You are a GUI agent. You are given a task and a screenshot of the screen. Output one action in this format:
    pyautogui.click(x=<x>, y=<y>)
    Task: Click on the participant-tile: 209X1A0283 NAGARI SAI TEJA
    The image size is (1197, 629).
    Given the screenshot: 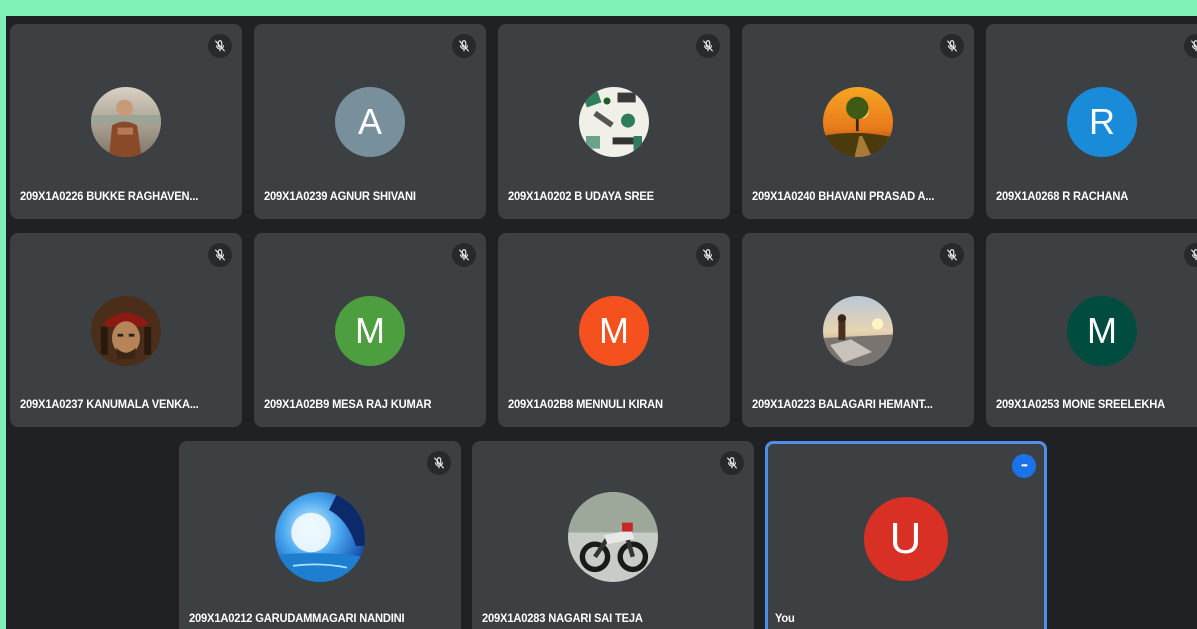 What is the action you would take?
    pyautogui.click(x=613, y=535)
    